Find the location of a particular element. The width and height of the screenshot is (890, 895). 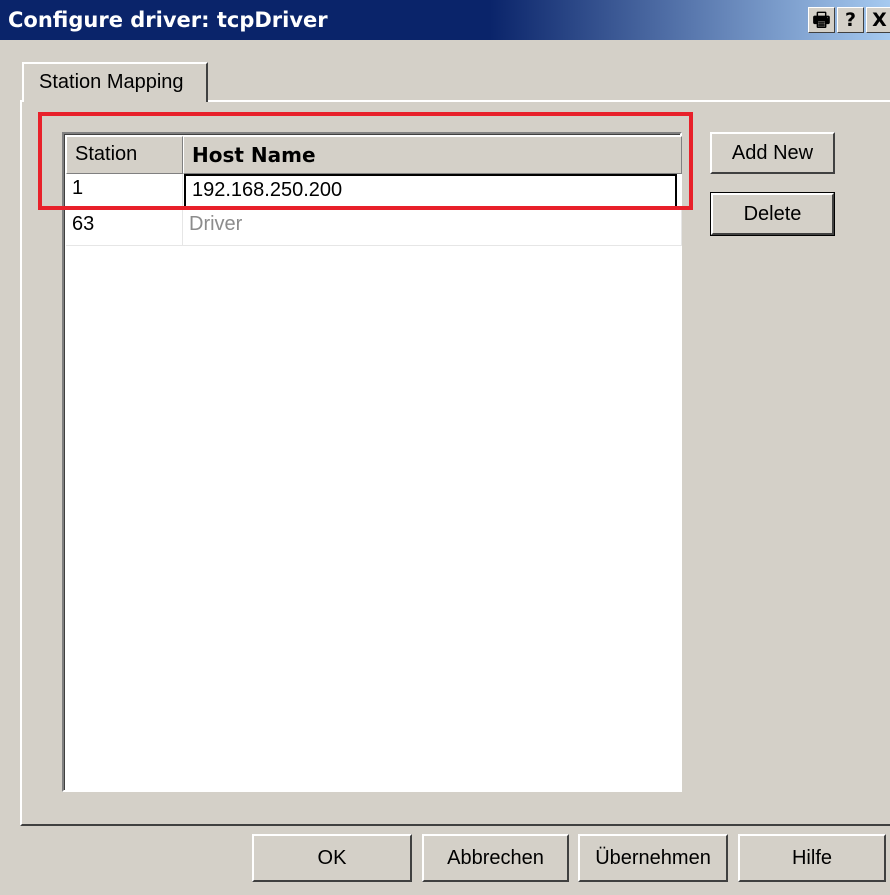

tab-label: Station Mapping is located at coordinates (111, 82).